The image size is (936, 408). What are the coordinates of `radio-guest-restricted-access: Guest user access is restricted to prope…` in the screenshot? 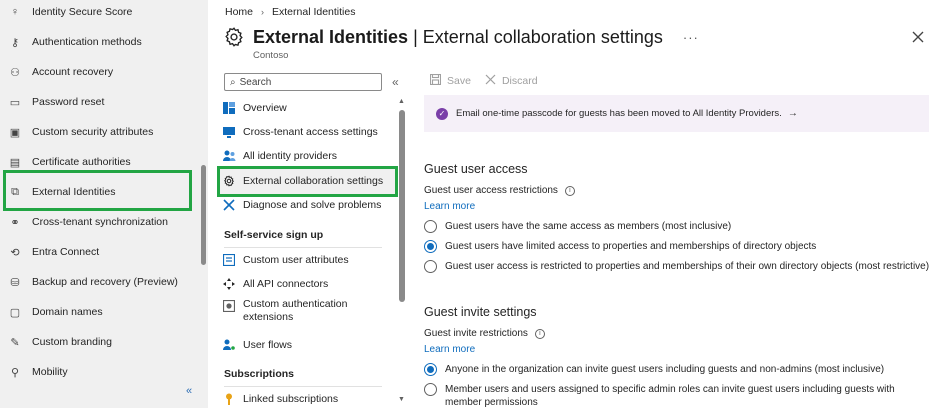 It's located at (676, 266).